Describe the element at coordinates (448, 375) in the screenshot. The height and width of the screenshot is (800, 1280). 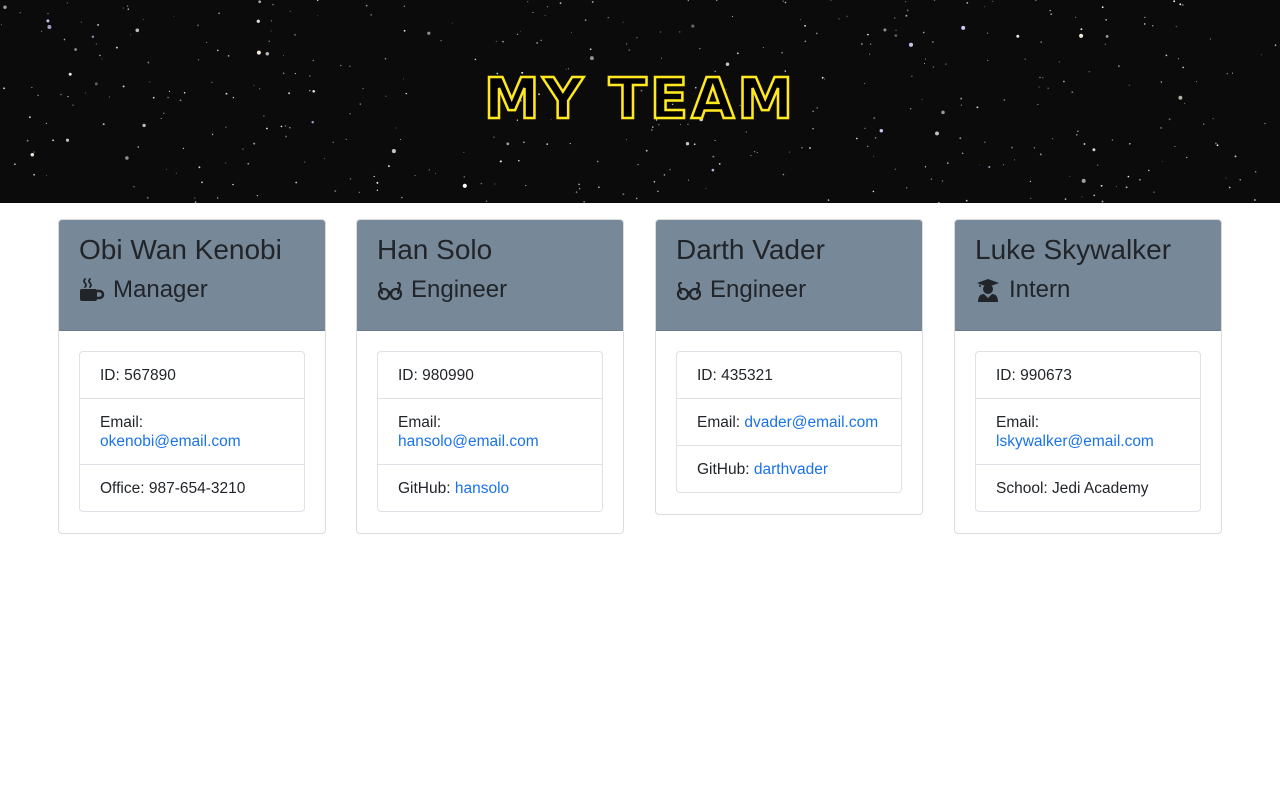
I see `id-value: 980990` at that location.